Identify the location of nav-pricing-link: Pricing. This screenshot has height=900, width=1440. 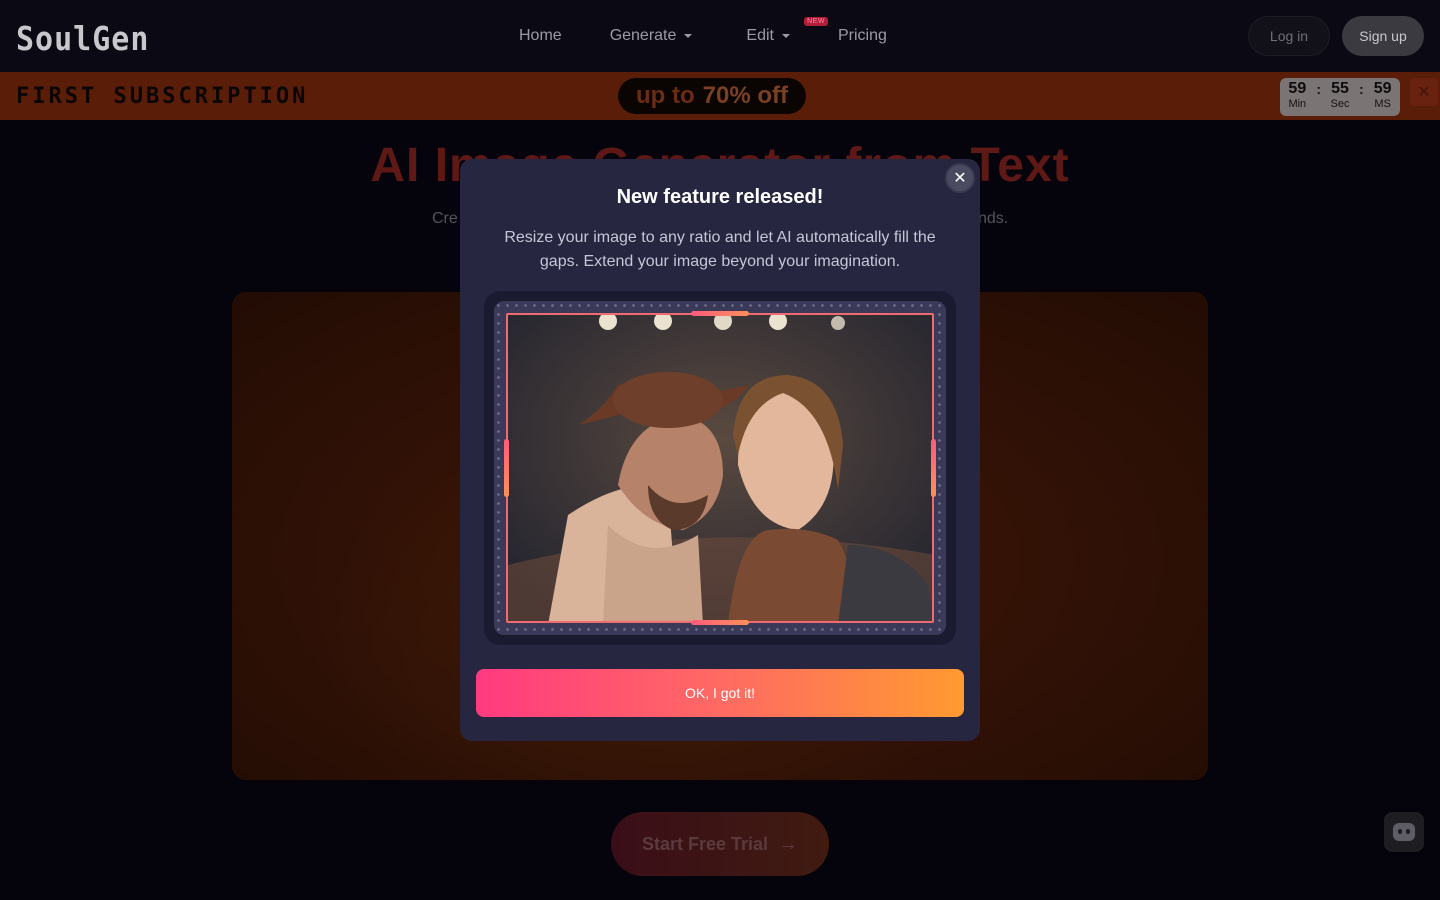
(862, 36).